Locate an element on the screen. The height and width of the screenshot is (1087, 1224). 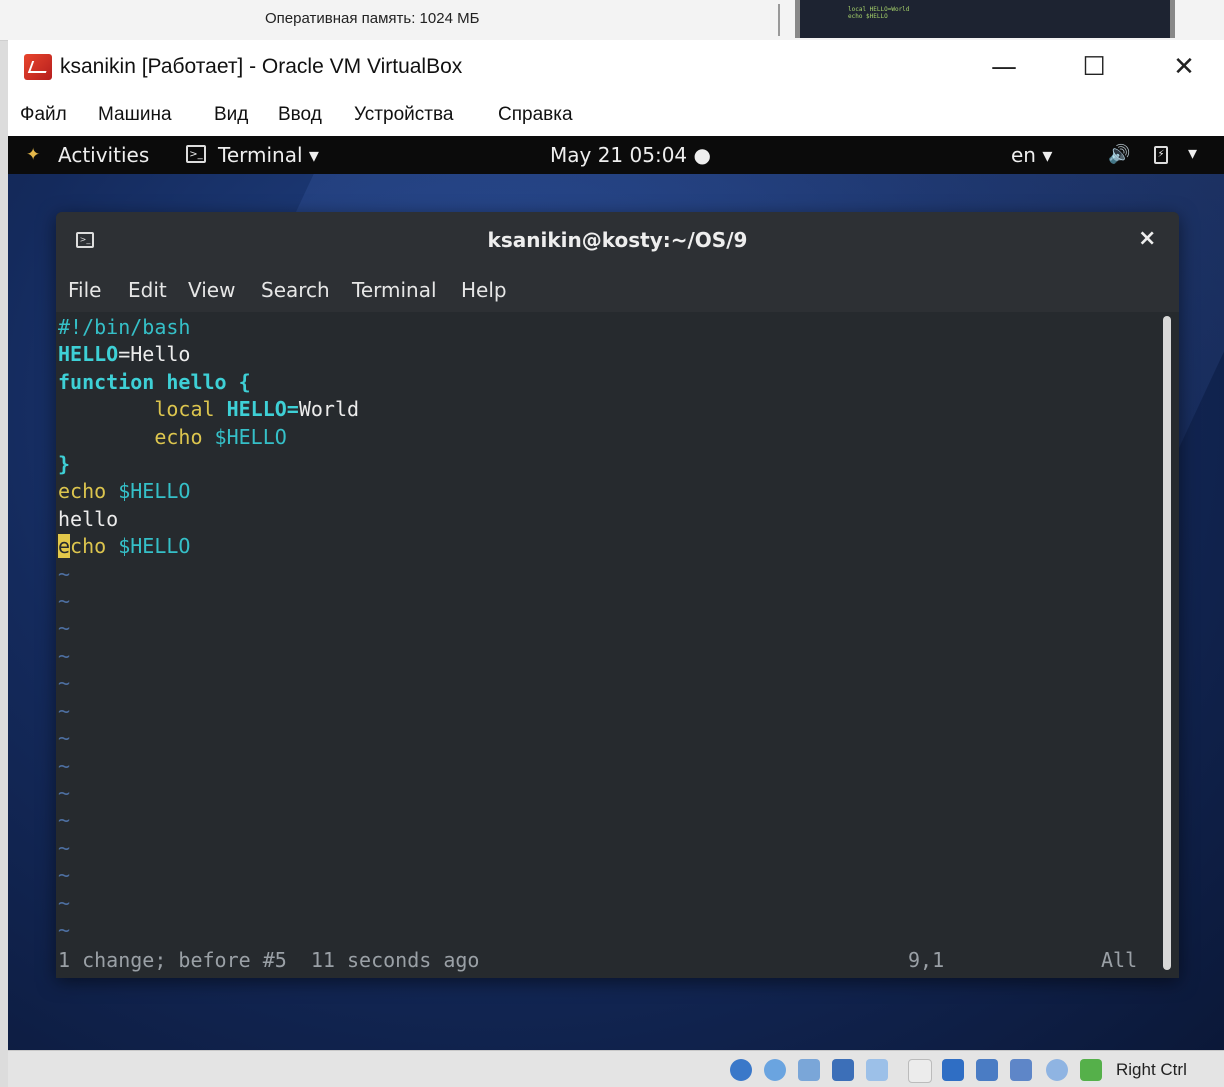
mouse-integration-icon is located at coordinates (1057, 1070).